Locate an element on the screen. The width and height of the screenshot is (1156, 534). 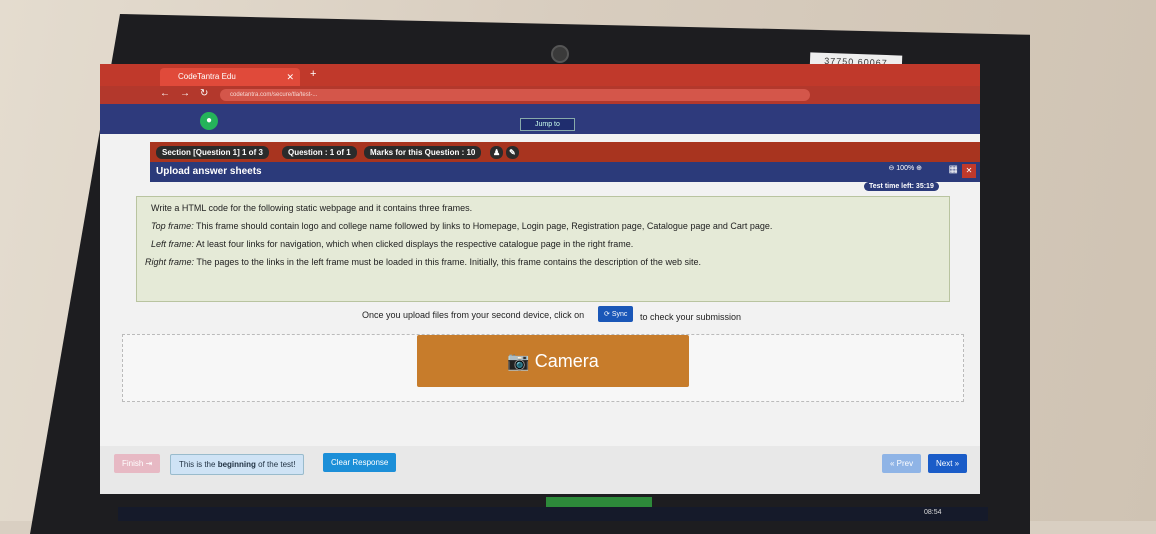
user-icon: ♟ is located at coordinates (497, 152).